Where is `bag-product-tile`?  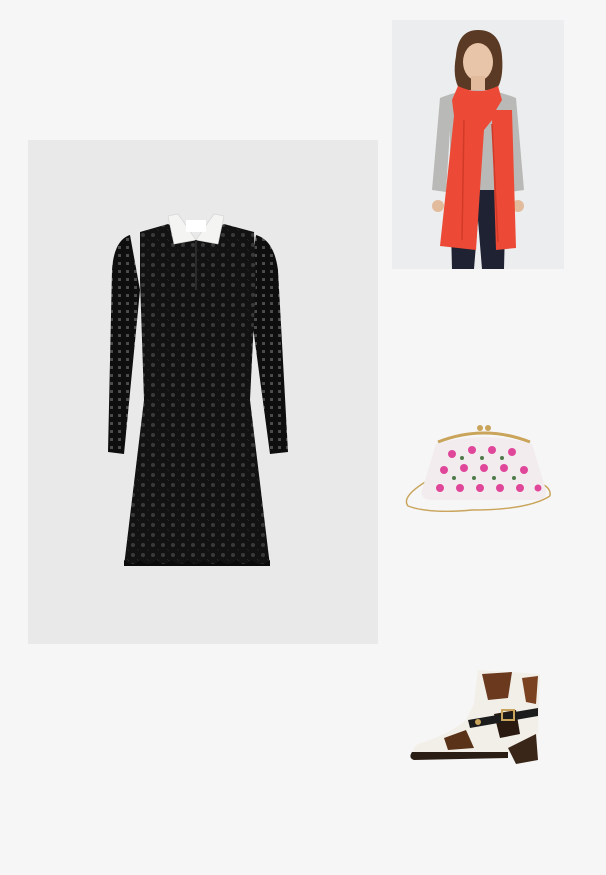 bag-product-tile is located at coordinates (478, 476).